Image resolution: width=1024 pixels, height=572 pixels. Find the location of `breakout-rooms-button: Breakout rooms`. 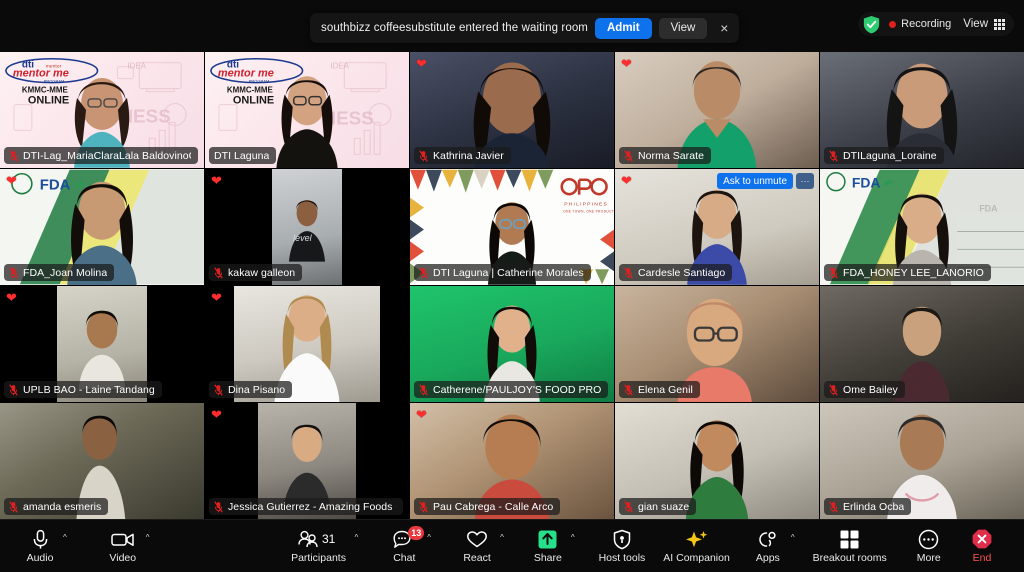

breakout-rooms-button: Breakout rooms is located at coordinates (850, 546).